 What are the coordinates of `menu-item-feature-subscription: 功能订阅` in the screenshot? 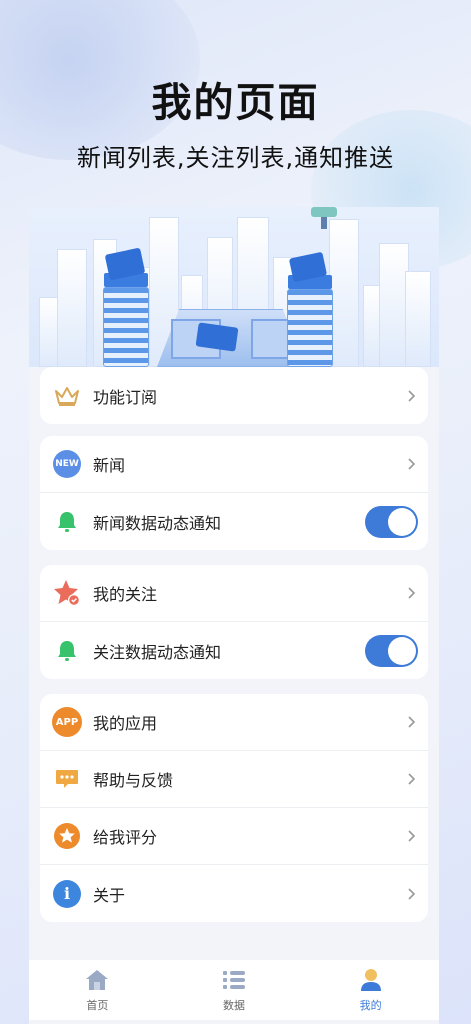 It's located at (234, 395).